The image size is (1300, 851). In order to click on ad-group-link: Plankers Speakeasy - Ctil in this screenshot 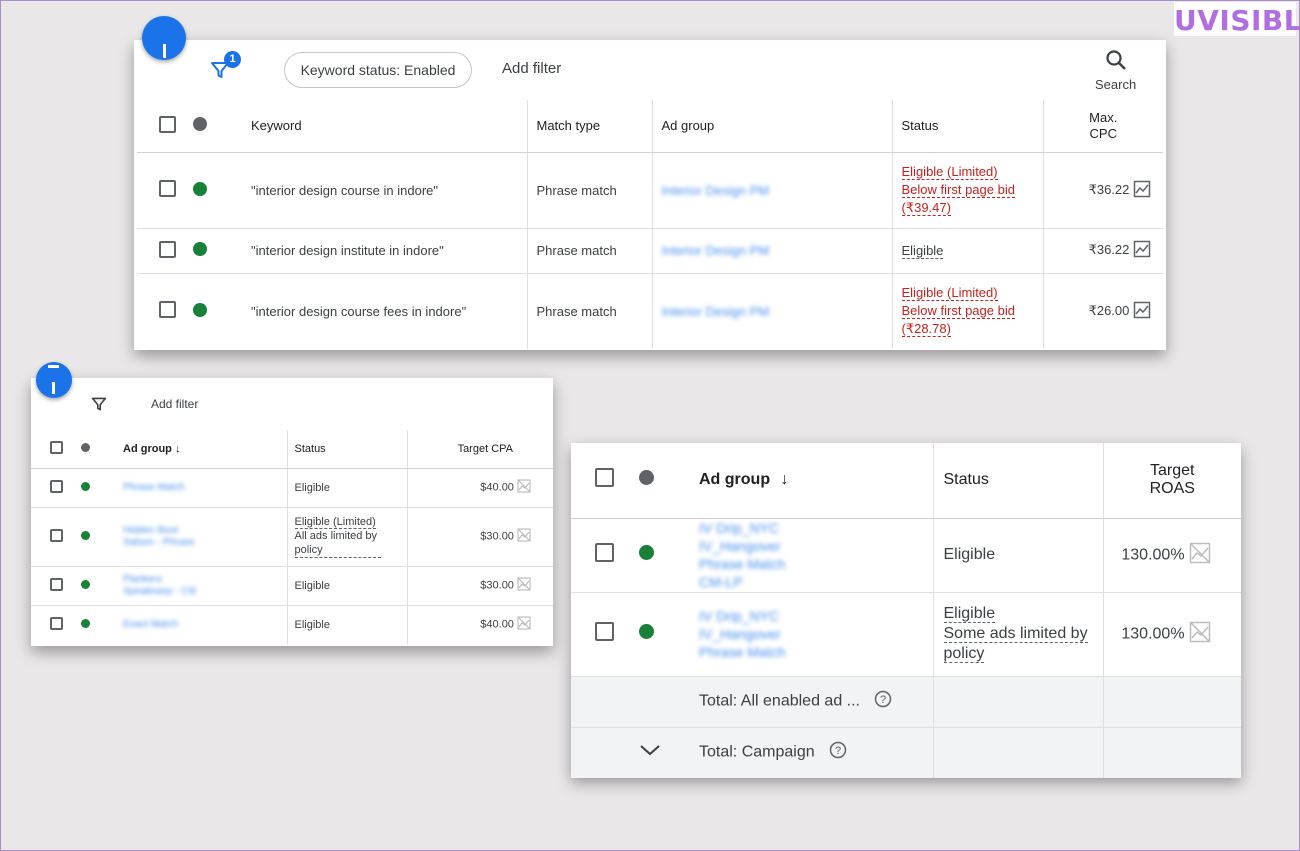, I will do `click(163, 586)`.